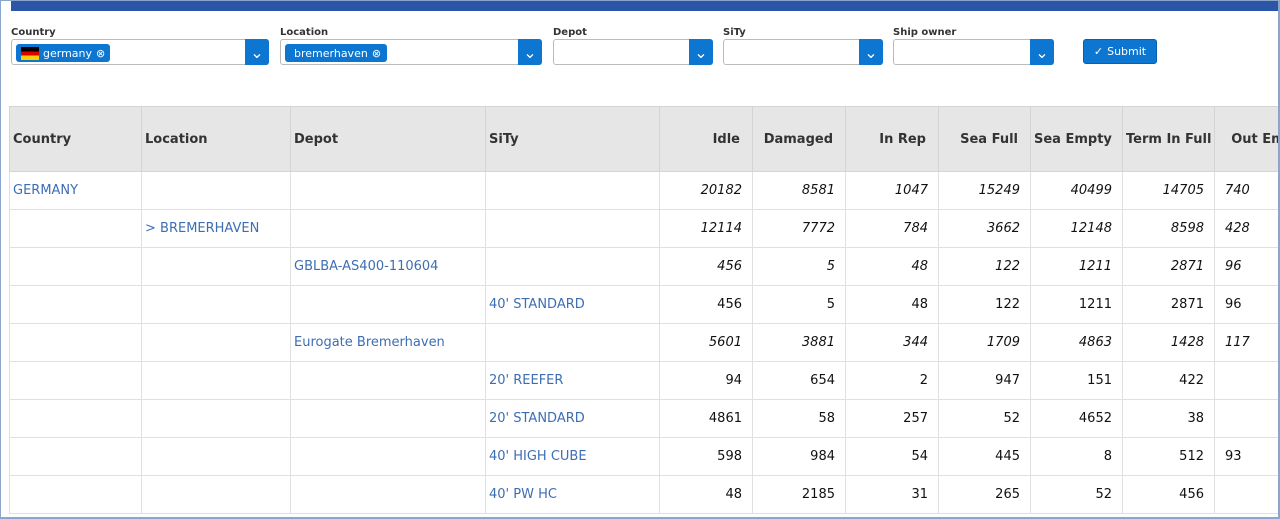  Describe the element at coordinates (216, 228) in the screenshot. I see `location-cell: > BREMERHAVEN` at that location.